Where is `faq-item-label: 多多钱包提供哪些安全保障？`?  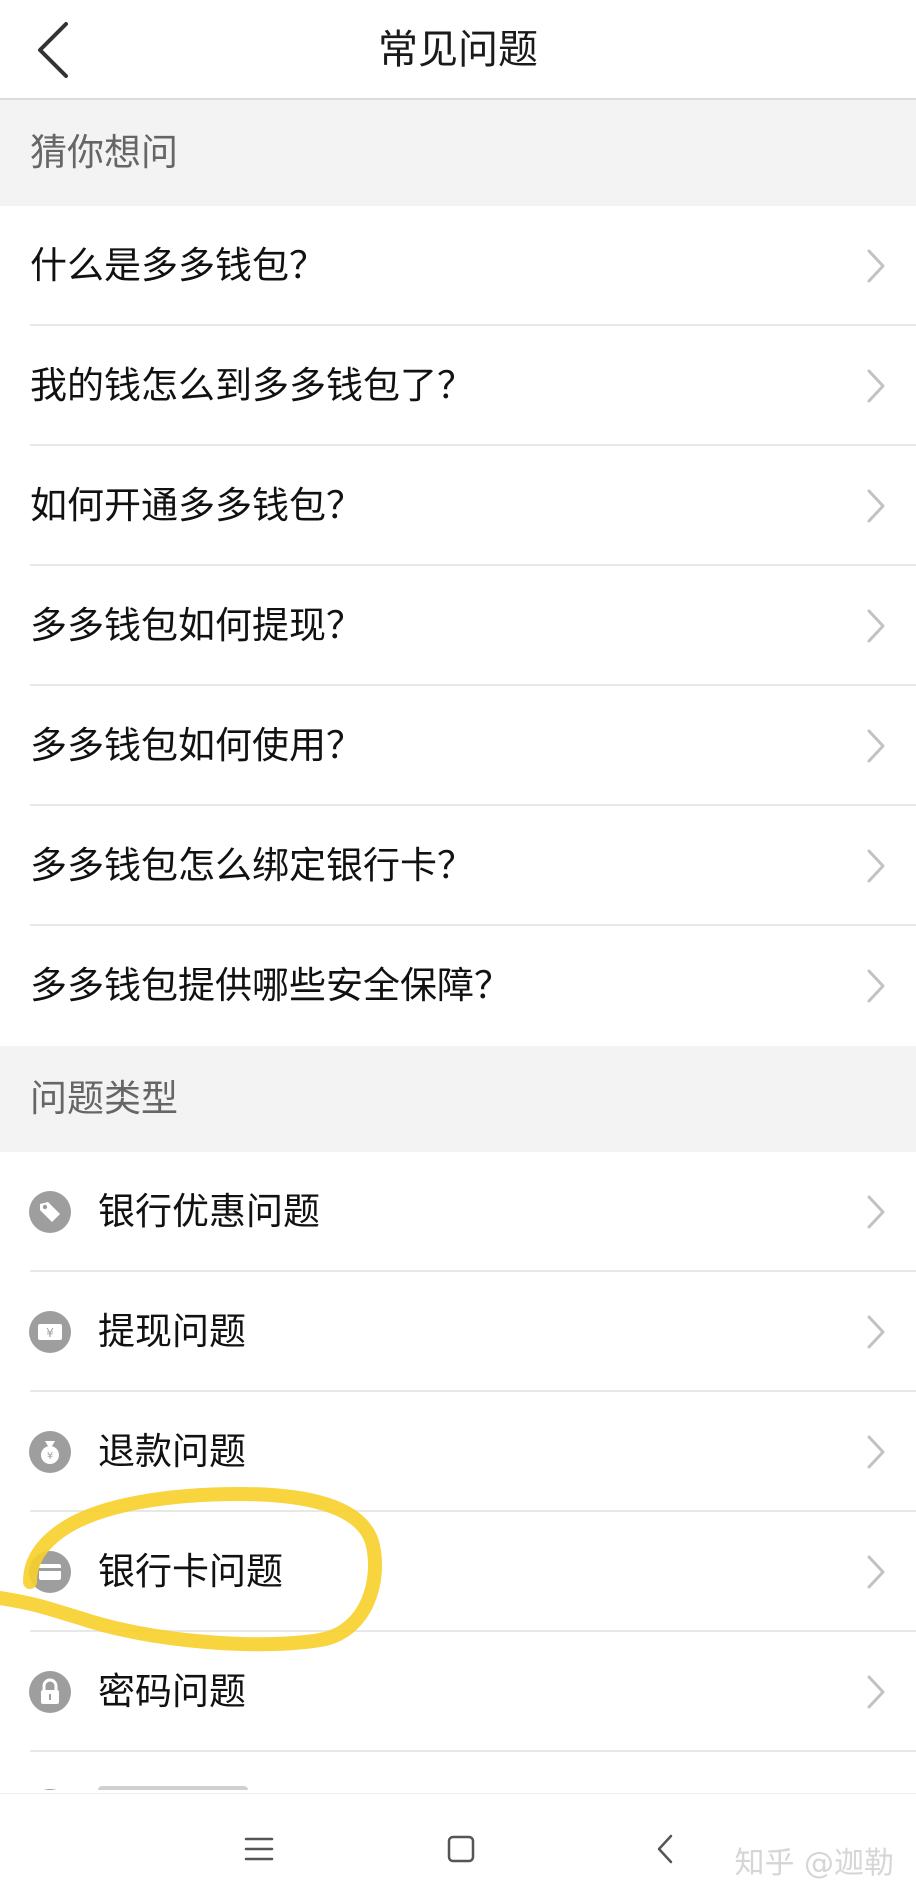
faq-item-label: 多多钱包提供哪些安全保障？ is located at coordinates (270, 985).